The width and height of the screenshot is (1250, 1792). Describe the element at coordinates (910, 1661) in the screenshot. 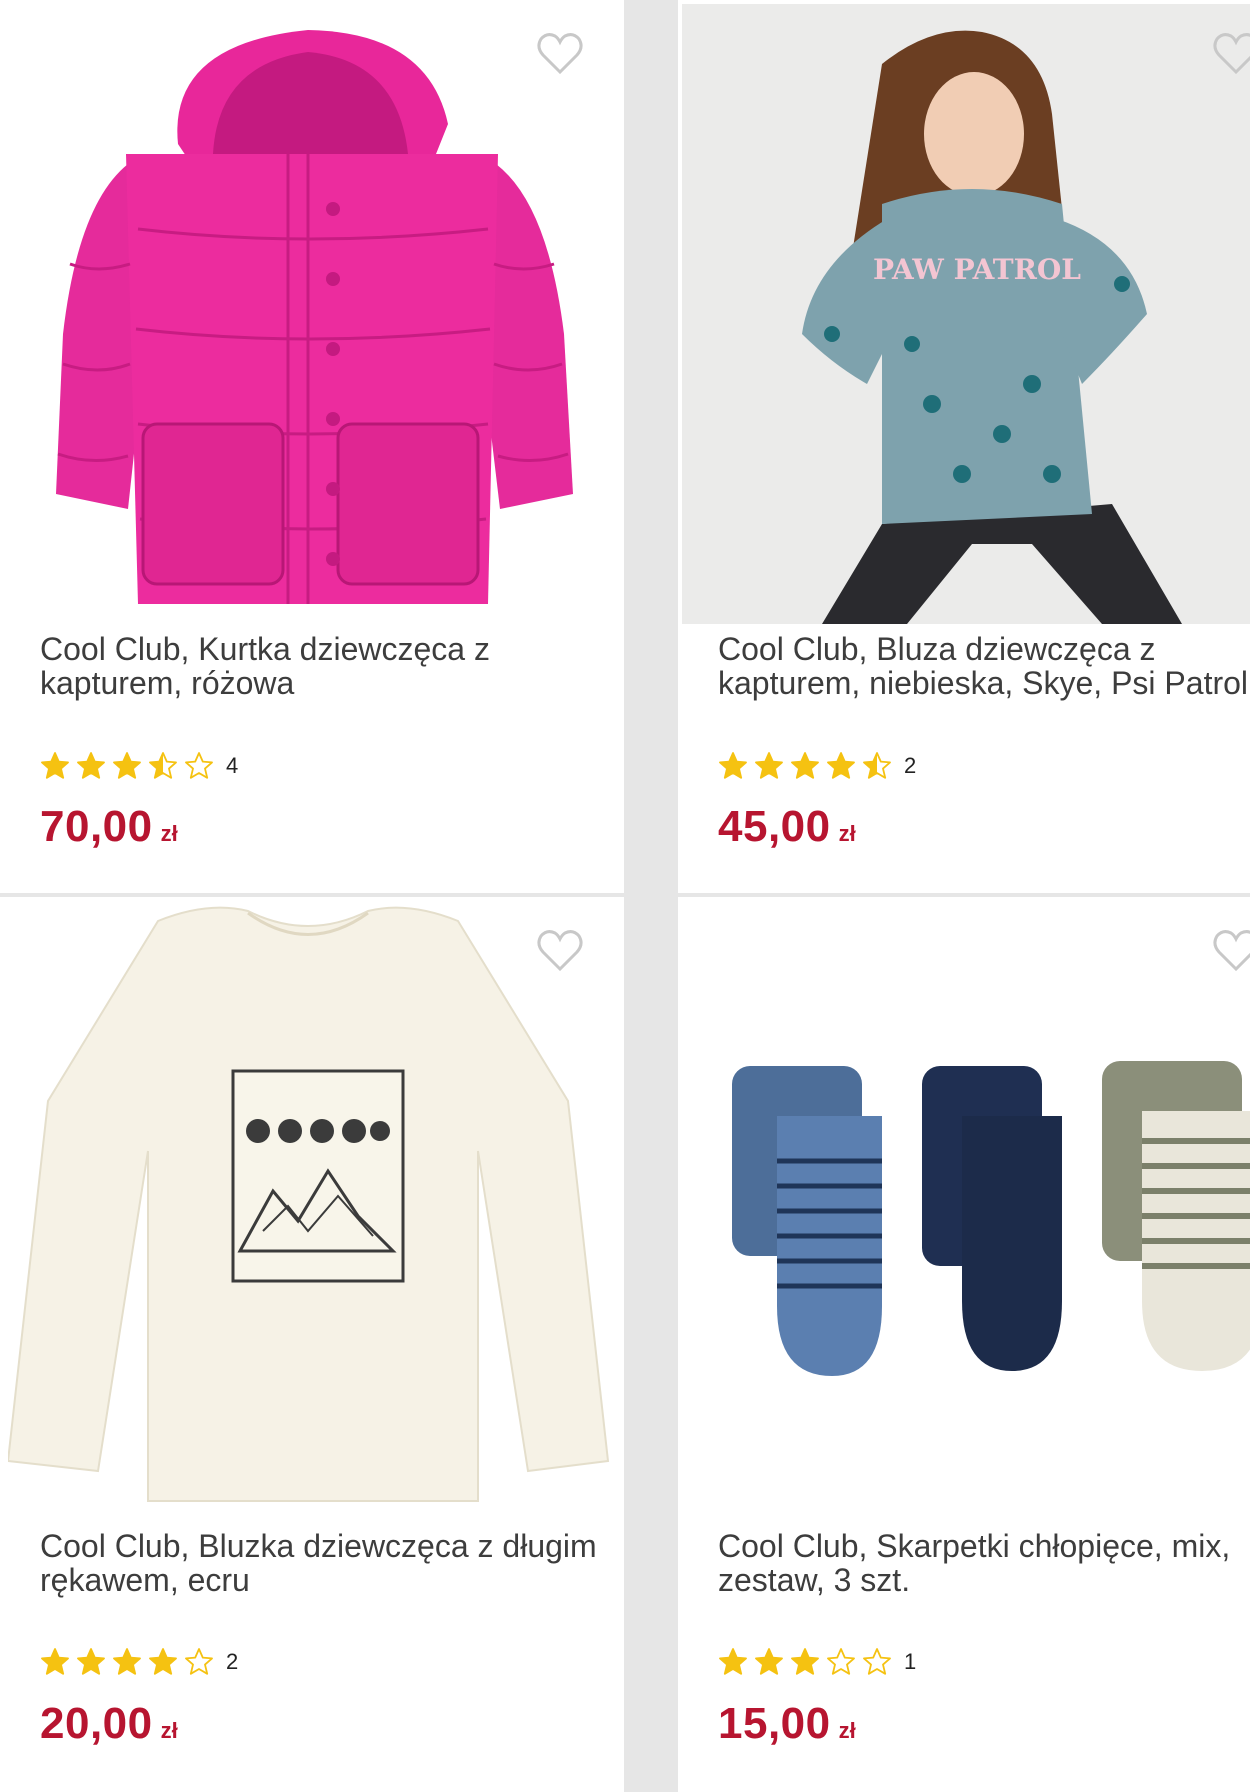

I see `rating-count: 1` at that location.